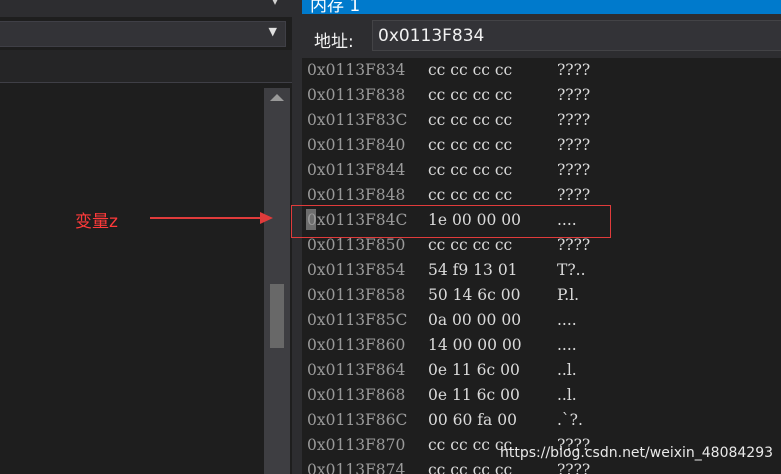 This screenshot has width=781, height=474. Describe the element at coordinates (96, 222) in the screenshot. I see `annotation-label: 变量z` at that location.